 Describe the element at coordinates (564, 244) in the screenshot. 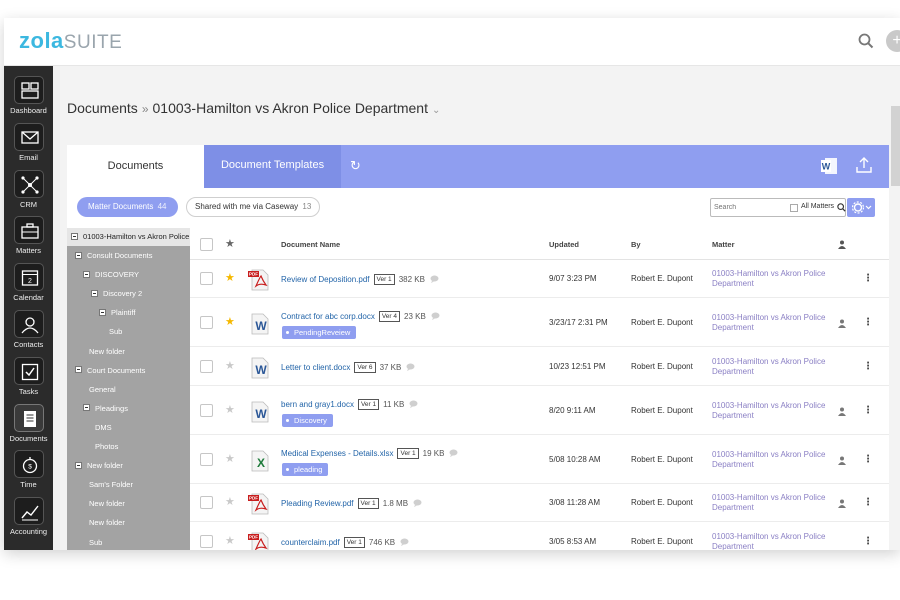

I see `column-updated: Updated` at that location.